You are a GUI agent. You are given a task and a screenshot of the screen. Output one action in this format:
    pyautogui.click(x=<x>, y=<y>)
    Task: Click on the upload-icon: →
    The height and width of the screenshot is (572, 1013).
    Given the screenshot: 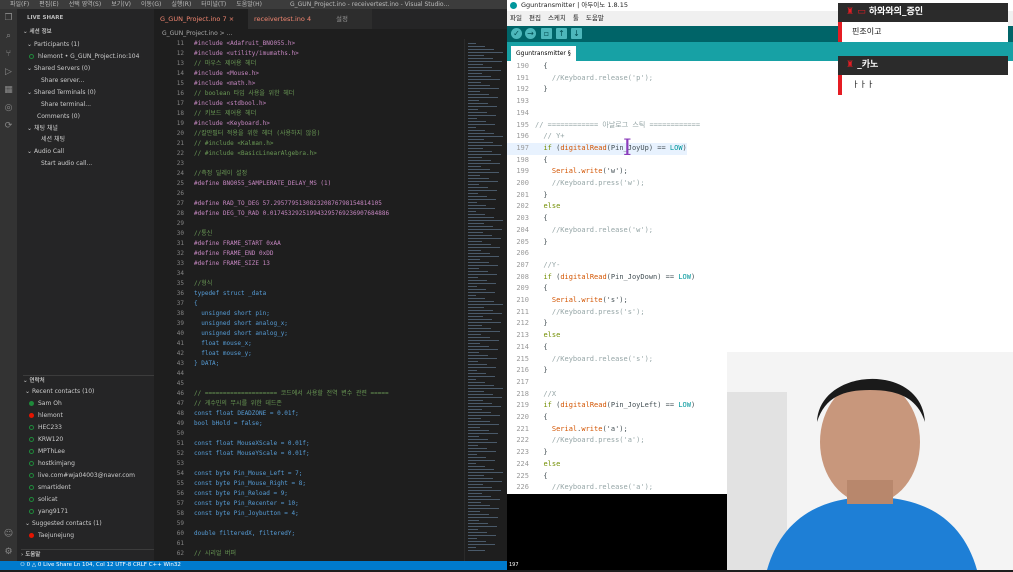 What is the action you would take?
    pyautogui.click(x=530, y=33)
    